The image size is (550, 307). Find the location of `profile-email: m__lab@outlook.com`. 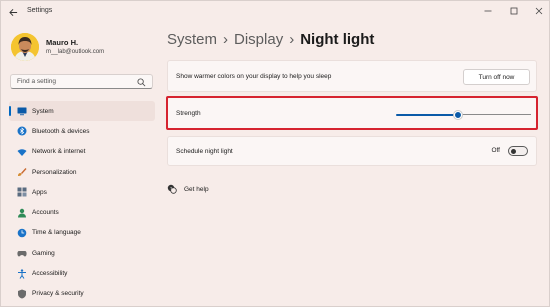

profile-email: m__lab@outlook.com is located at coordinates (75, 52).